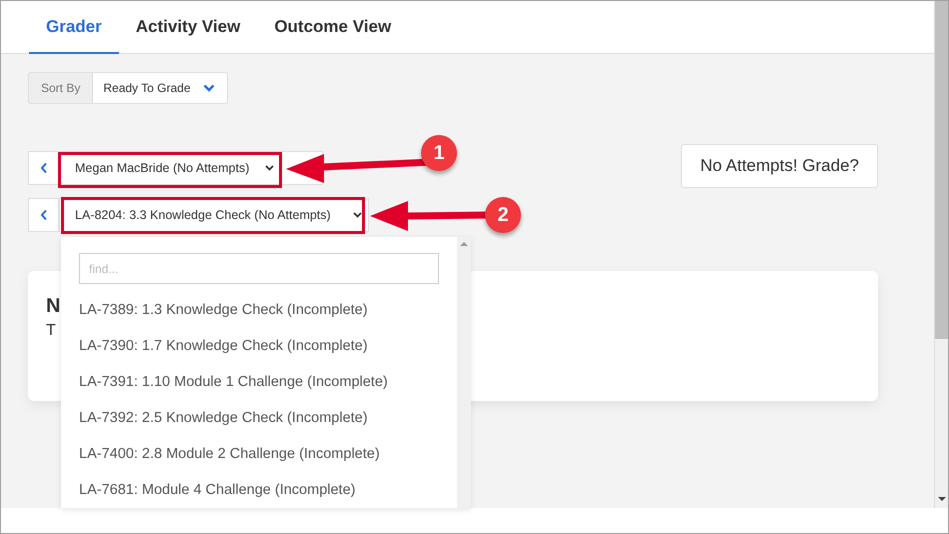 This screenshot has width=949, height=534. What do you see at coordinates (439, 153) in the screenshot?
I see `number-badge: 1` at bounding box center [439, 153].